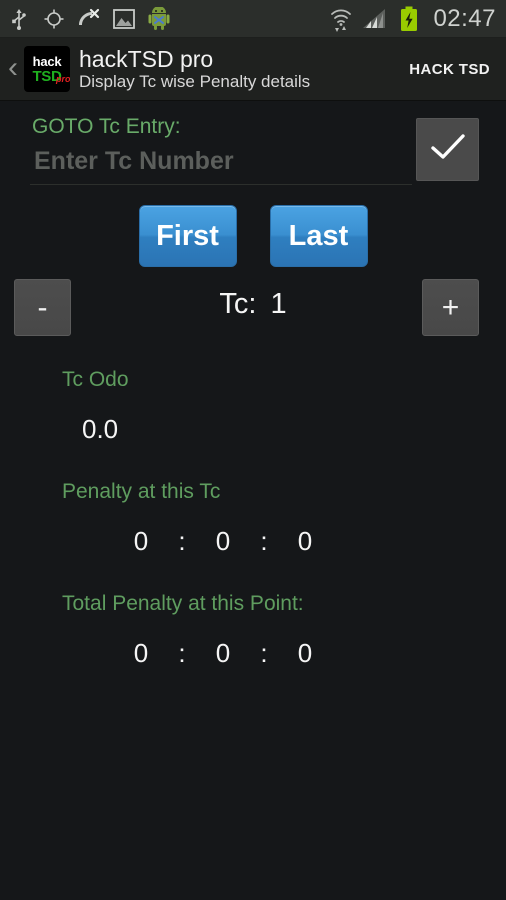 The width and height of the screenshot is (506, 900). I want to click on total-penalty-sep1: :, so click(182, 653).